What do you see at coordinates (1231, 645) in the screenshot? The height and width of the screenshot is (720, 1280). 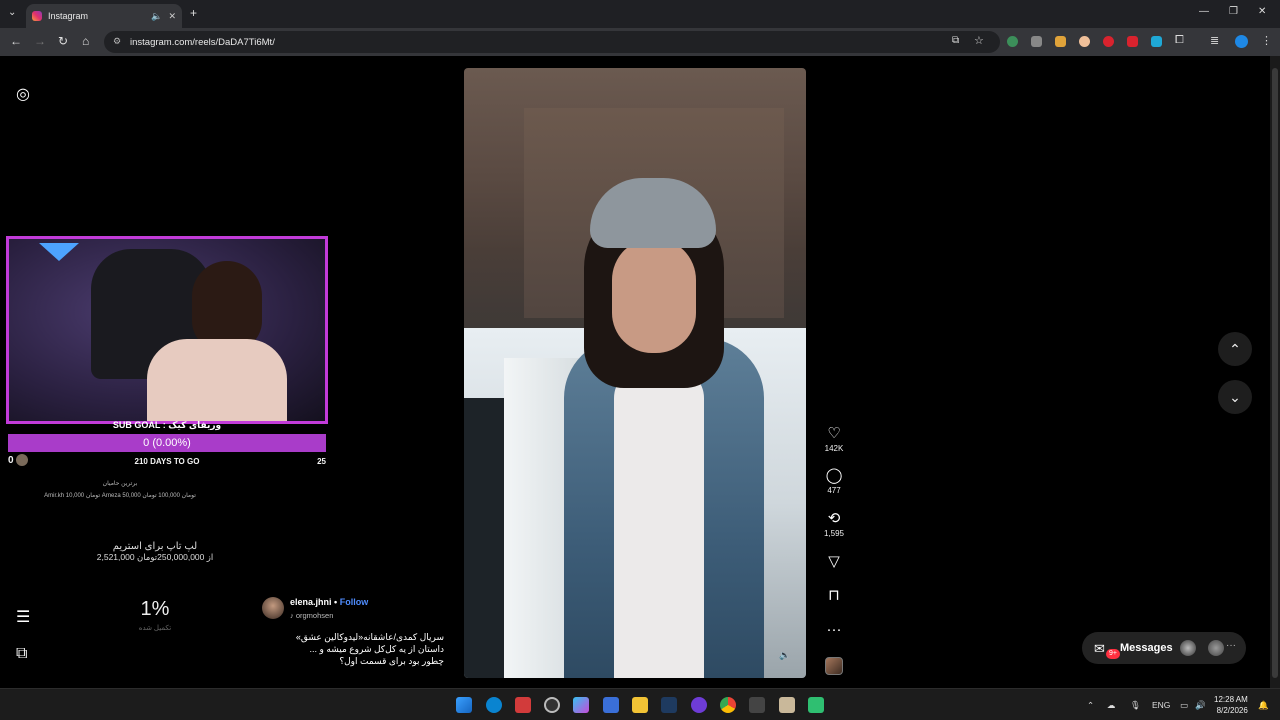 I see `messages-more-icon: ···` at bounding box center [1231, 645].